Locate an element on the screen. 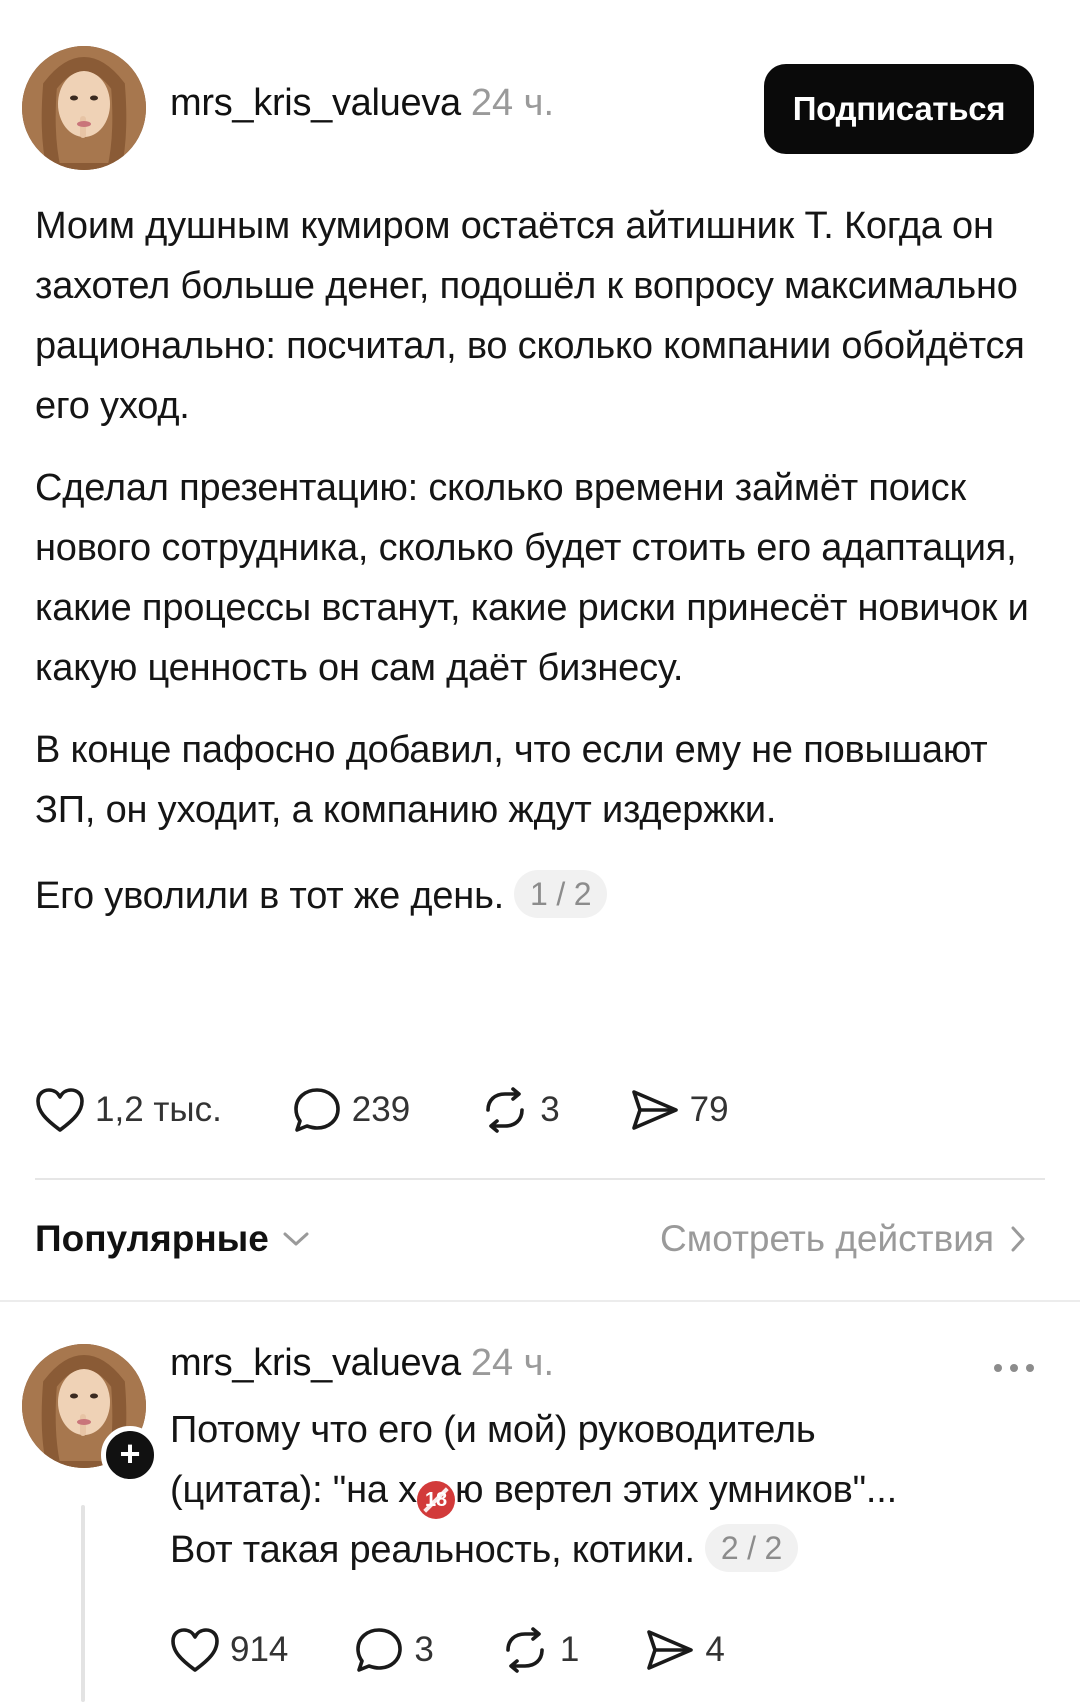 This screenshot has width=1080, height=1702. comment-count: 239 is located at coordinates (381, 1109).